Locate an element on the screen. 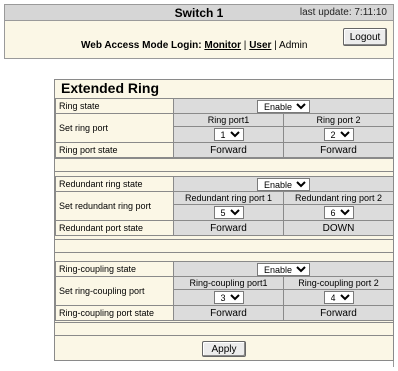  panel-title: Extended Ring is located at coordinates (224, 89).